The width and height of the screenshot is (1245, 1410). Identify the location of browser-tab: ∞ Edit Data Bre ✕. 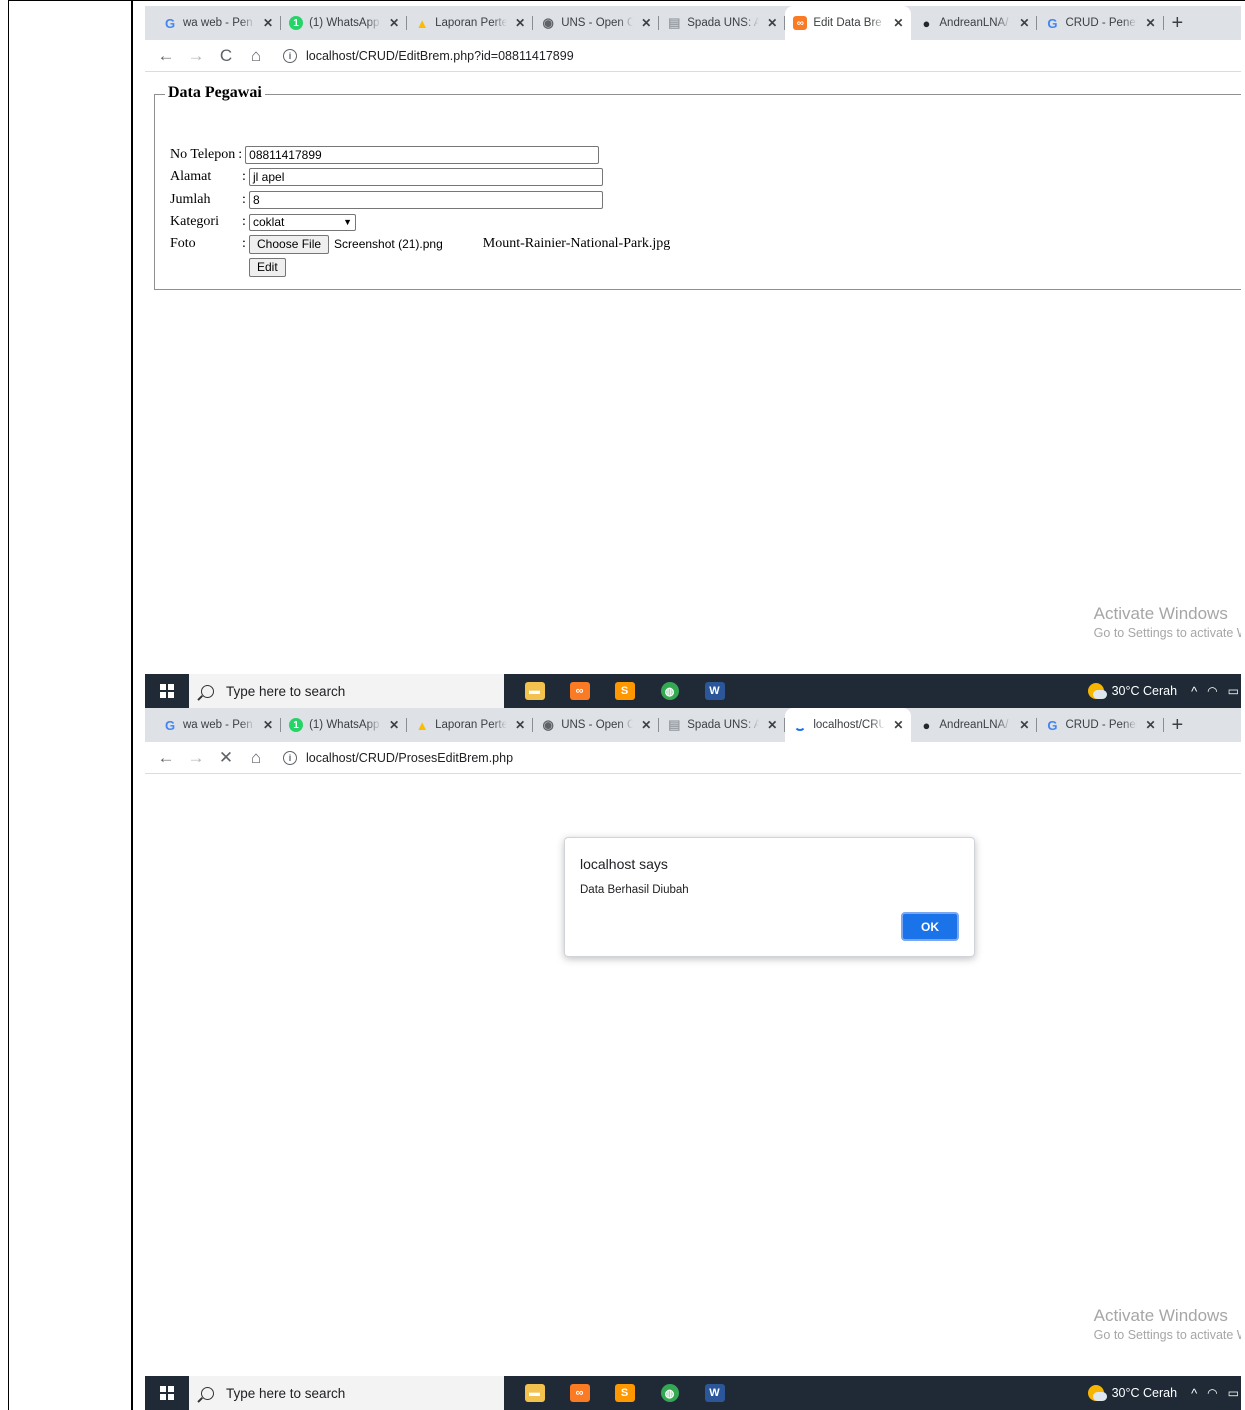
(848, 23).